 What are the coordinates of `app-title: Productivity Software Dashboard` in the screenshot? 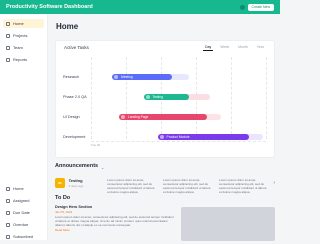 It's located at (49, 7).